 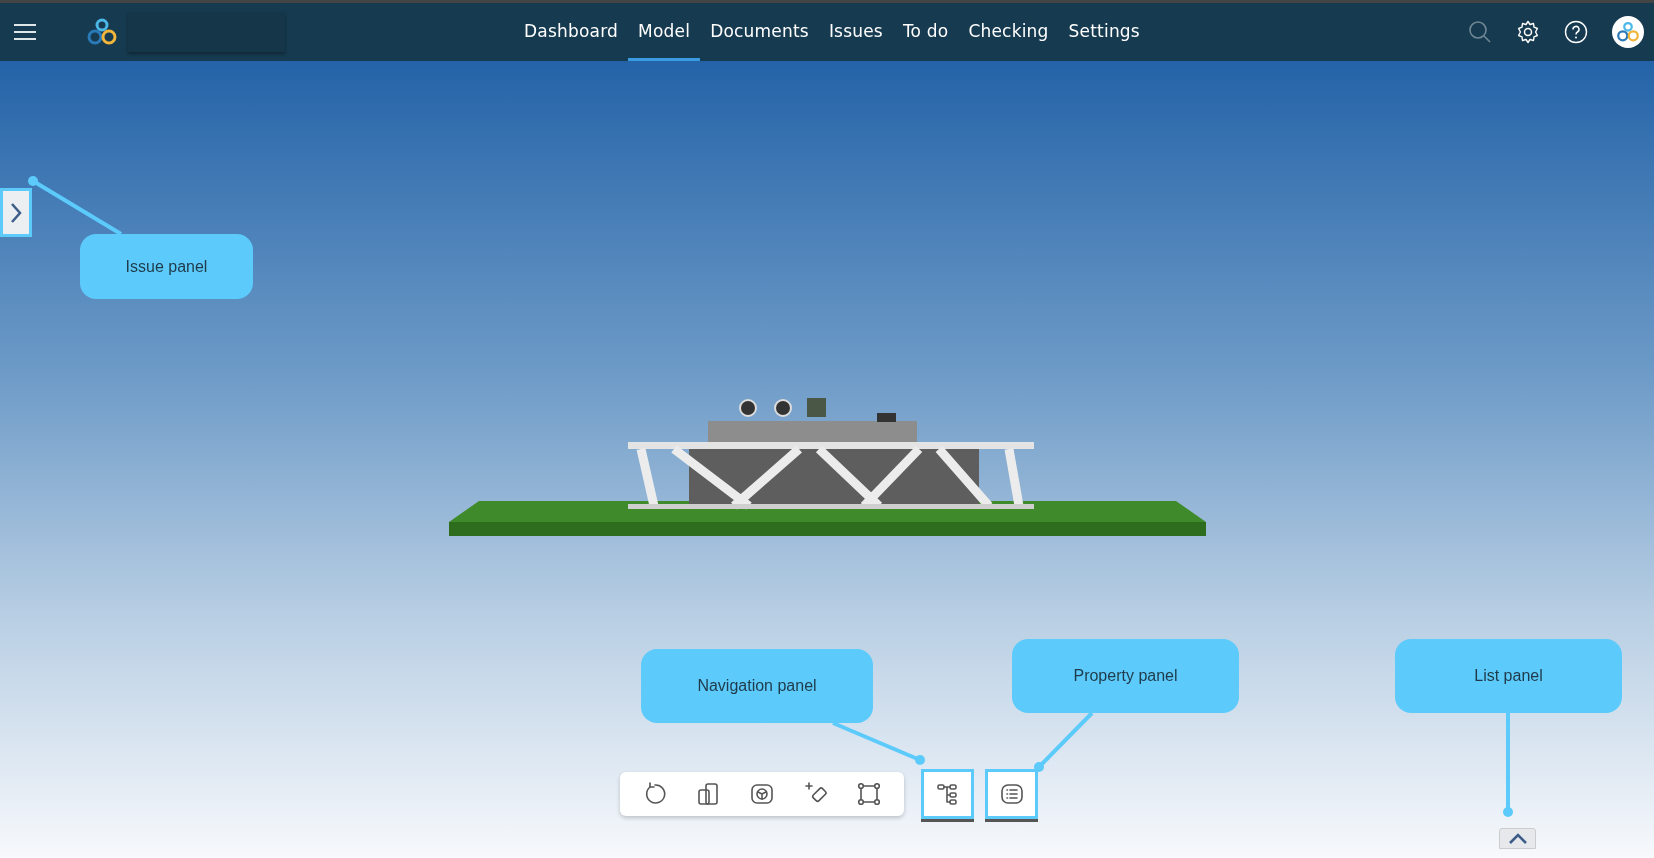 I want to click on user-avatar, so click(x=1628, y=32).